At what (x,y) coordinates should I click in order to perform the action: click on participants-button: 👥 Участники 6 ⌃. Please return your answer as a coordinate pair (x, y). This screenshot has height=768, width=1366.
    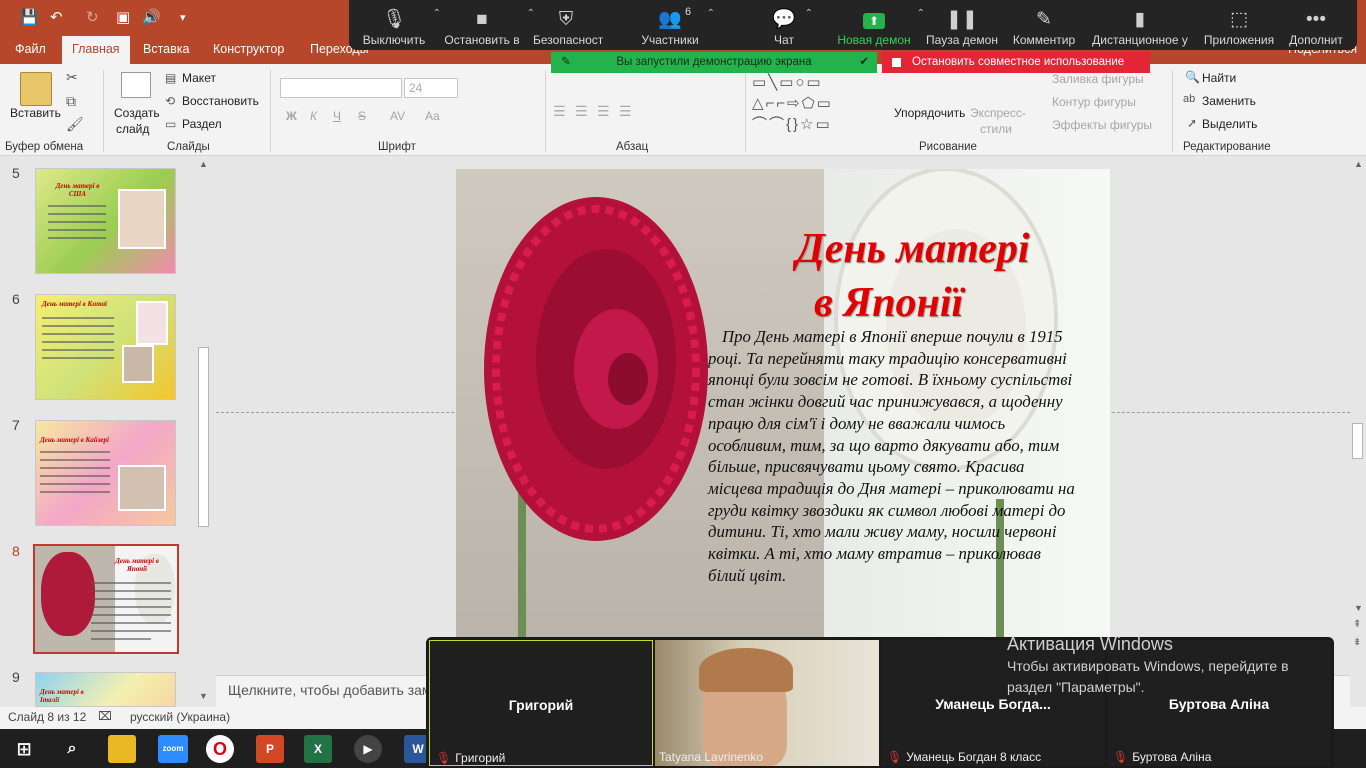
    Looking at the image, I should click on (677, 26).